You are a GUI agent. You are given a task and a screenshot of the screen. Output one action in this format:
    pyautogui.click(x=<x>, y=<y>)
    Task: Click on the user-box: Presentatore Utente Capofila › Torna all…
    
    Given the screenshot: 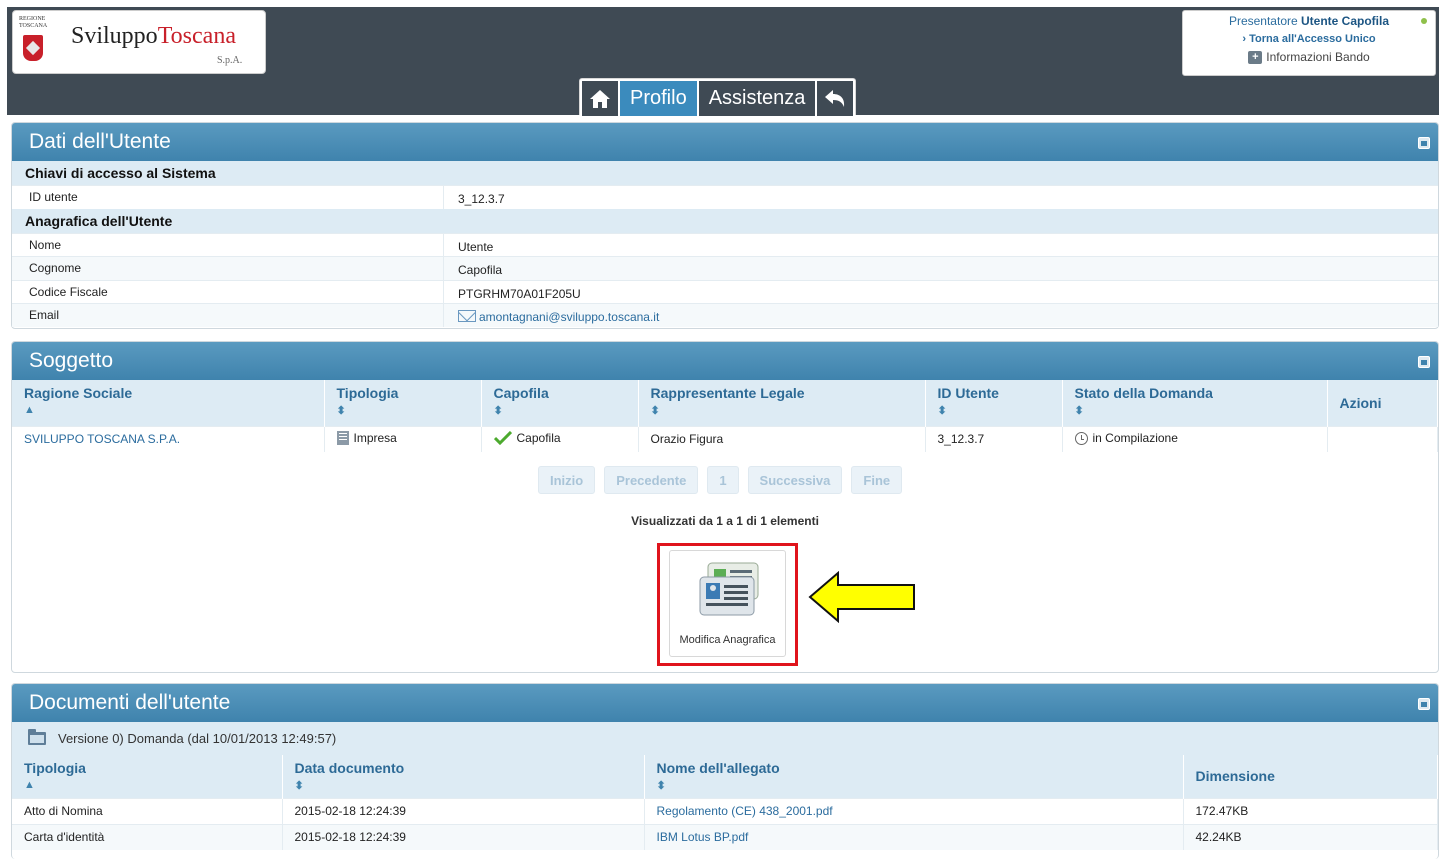 What is the action you would take?
    pyautogui.click(x=1309, y=43)
    